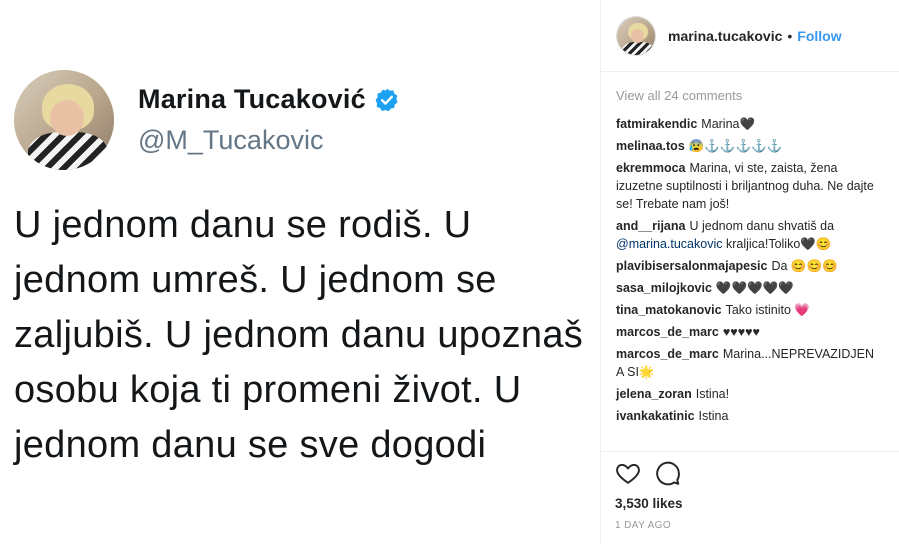 This screenshot has width=899, height=544. What do you see at coordinates (750, 394) in the screenshot?
I see `comment-item: jelena_zoran Istina!` at bounding box center [750, 394].